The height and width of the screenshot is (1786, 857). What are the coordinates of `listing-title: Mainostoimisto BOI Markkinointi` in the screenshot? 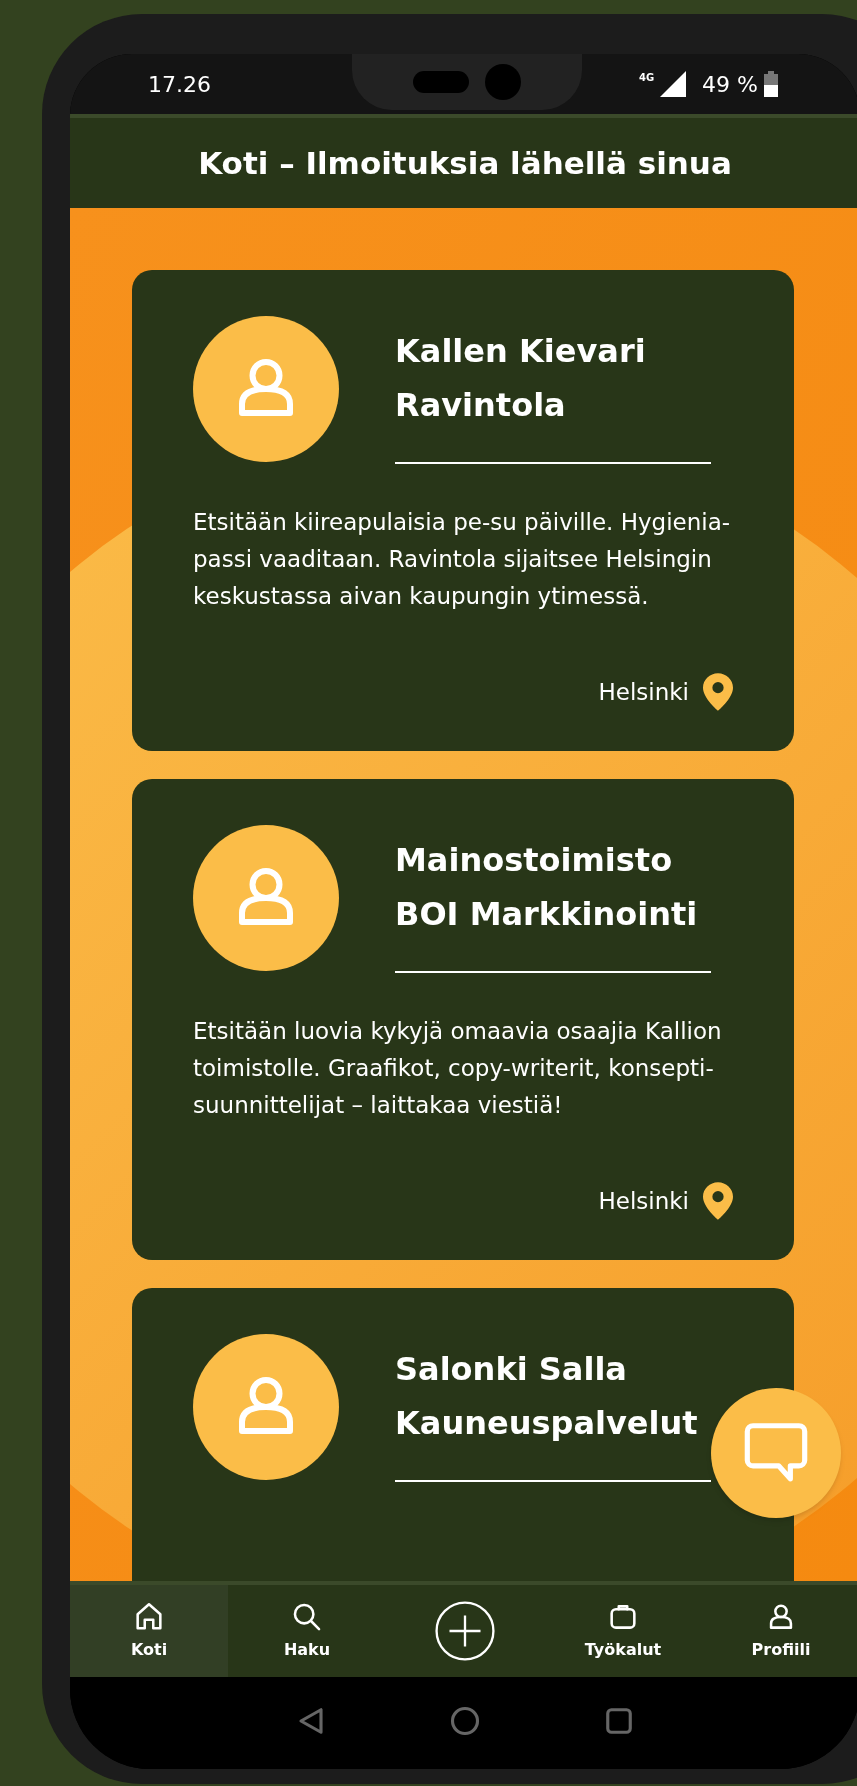 It's located at (547, 887).